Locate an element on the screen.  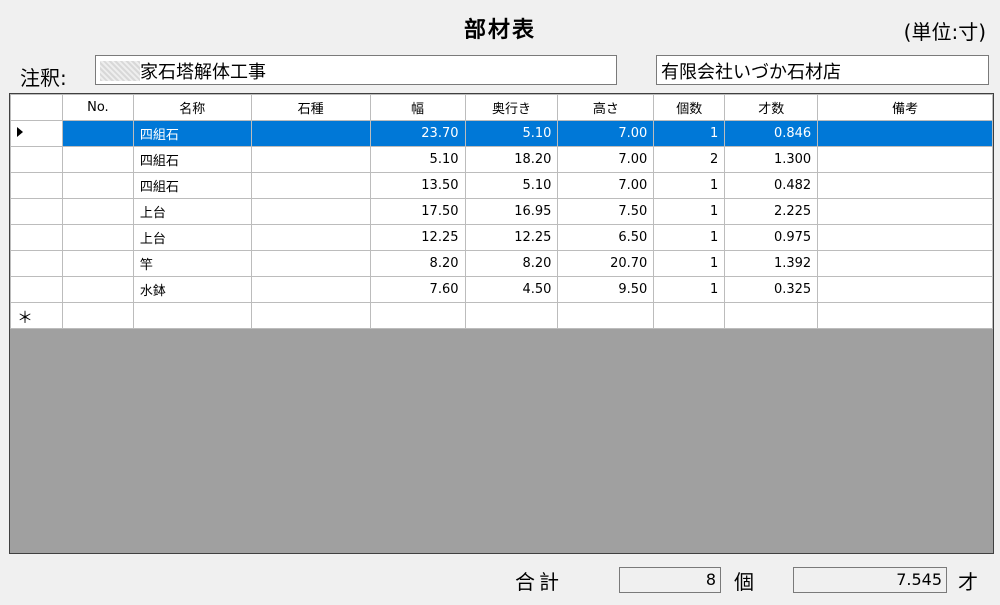
cell-width: 7.60 is located at coordinates (417, 289).